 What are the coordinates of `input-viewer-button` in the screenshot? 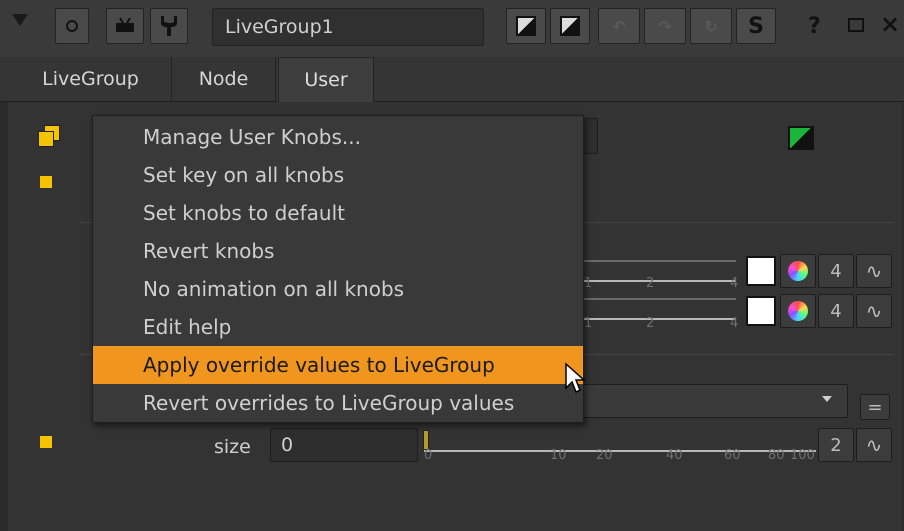 It's located at (125, 26).